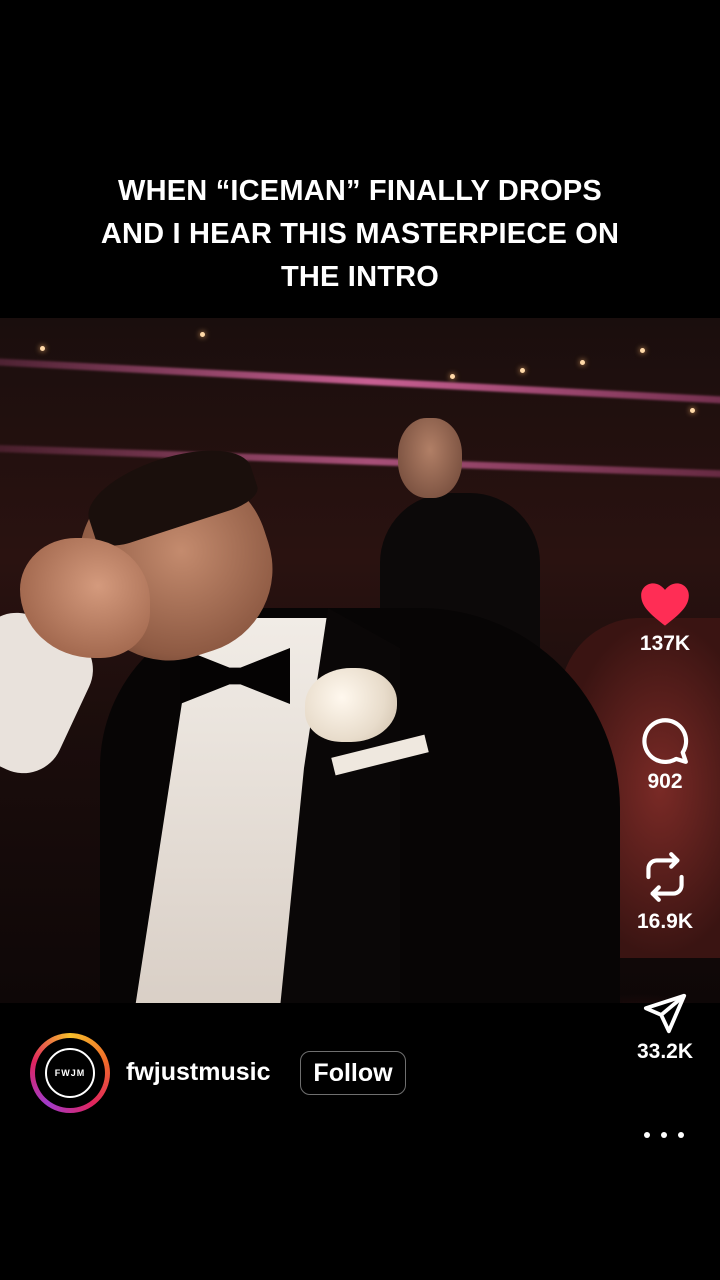  Describe the element at coordinates (430, 458) in the screenshot. I see `background-man-head` at that location.